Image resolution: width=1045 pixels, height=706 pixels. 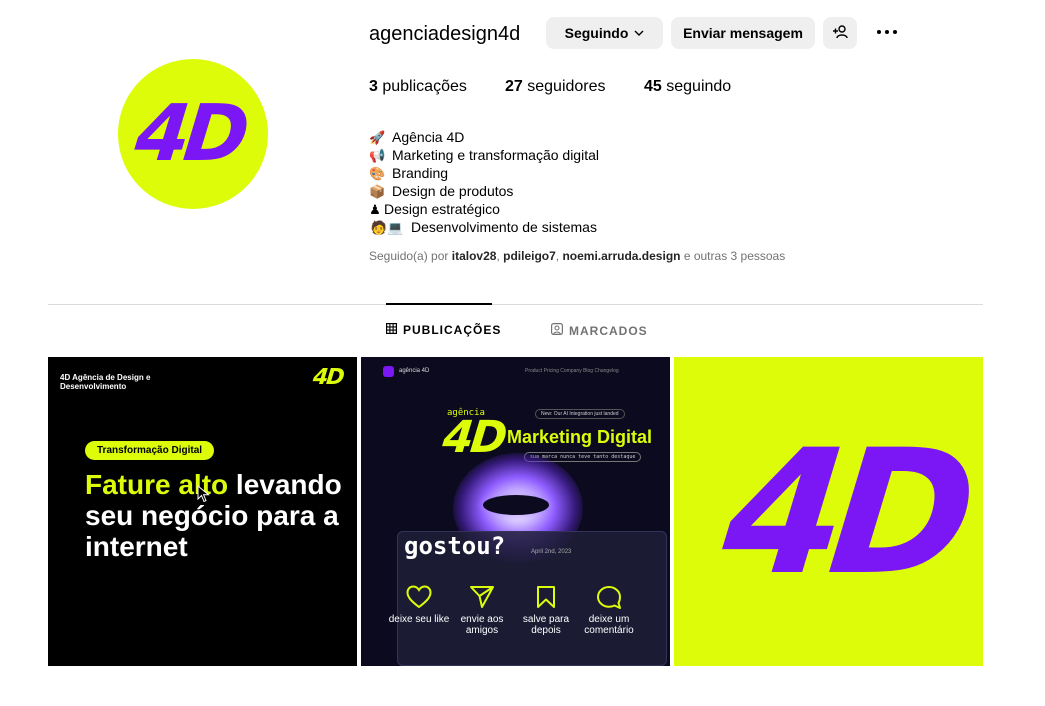 I want to click on site-logo-icon, so click(x=388, y=371).